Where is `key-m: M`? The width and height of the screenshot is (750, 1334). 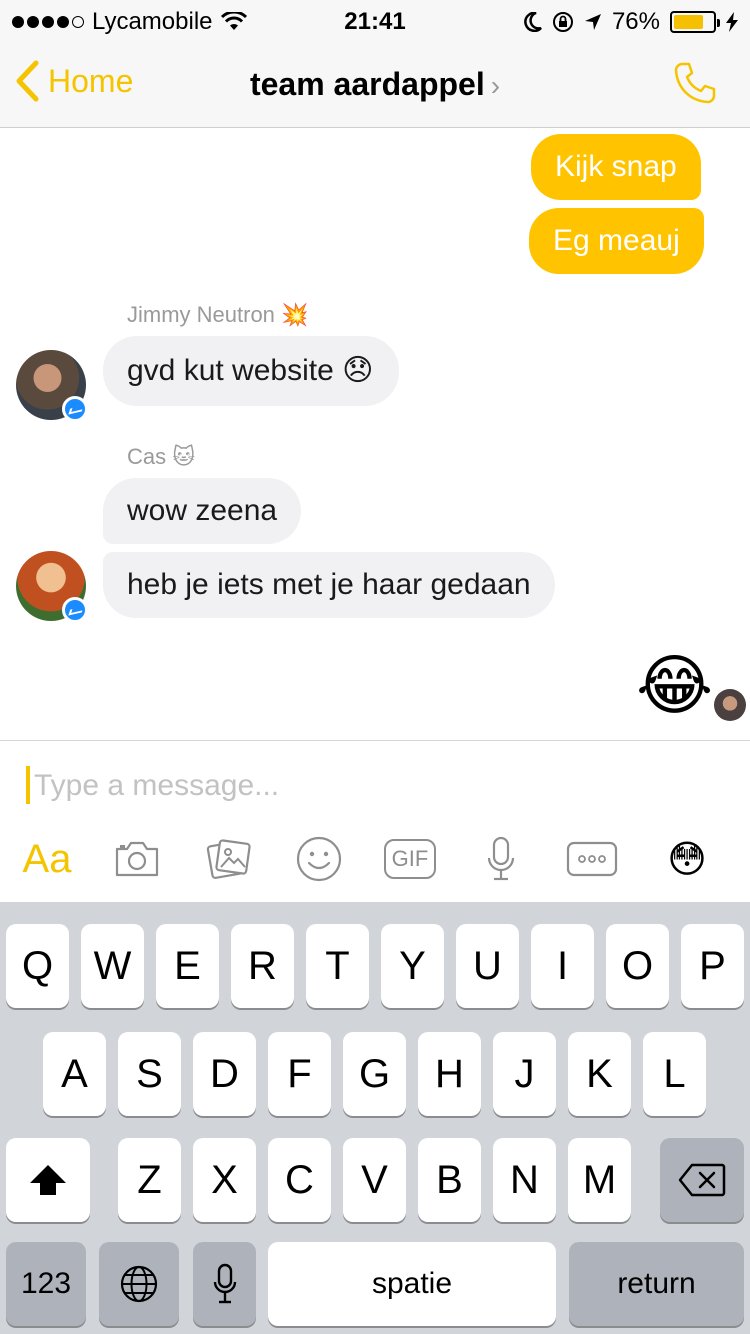 key-m: M is located at coordinates (599, 1180).